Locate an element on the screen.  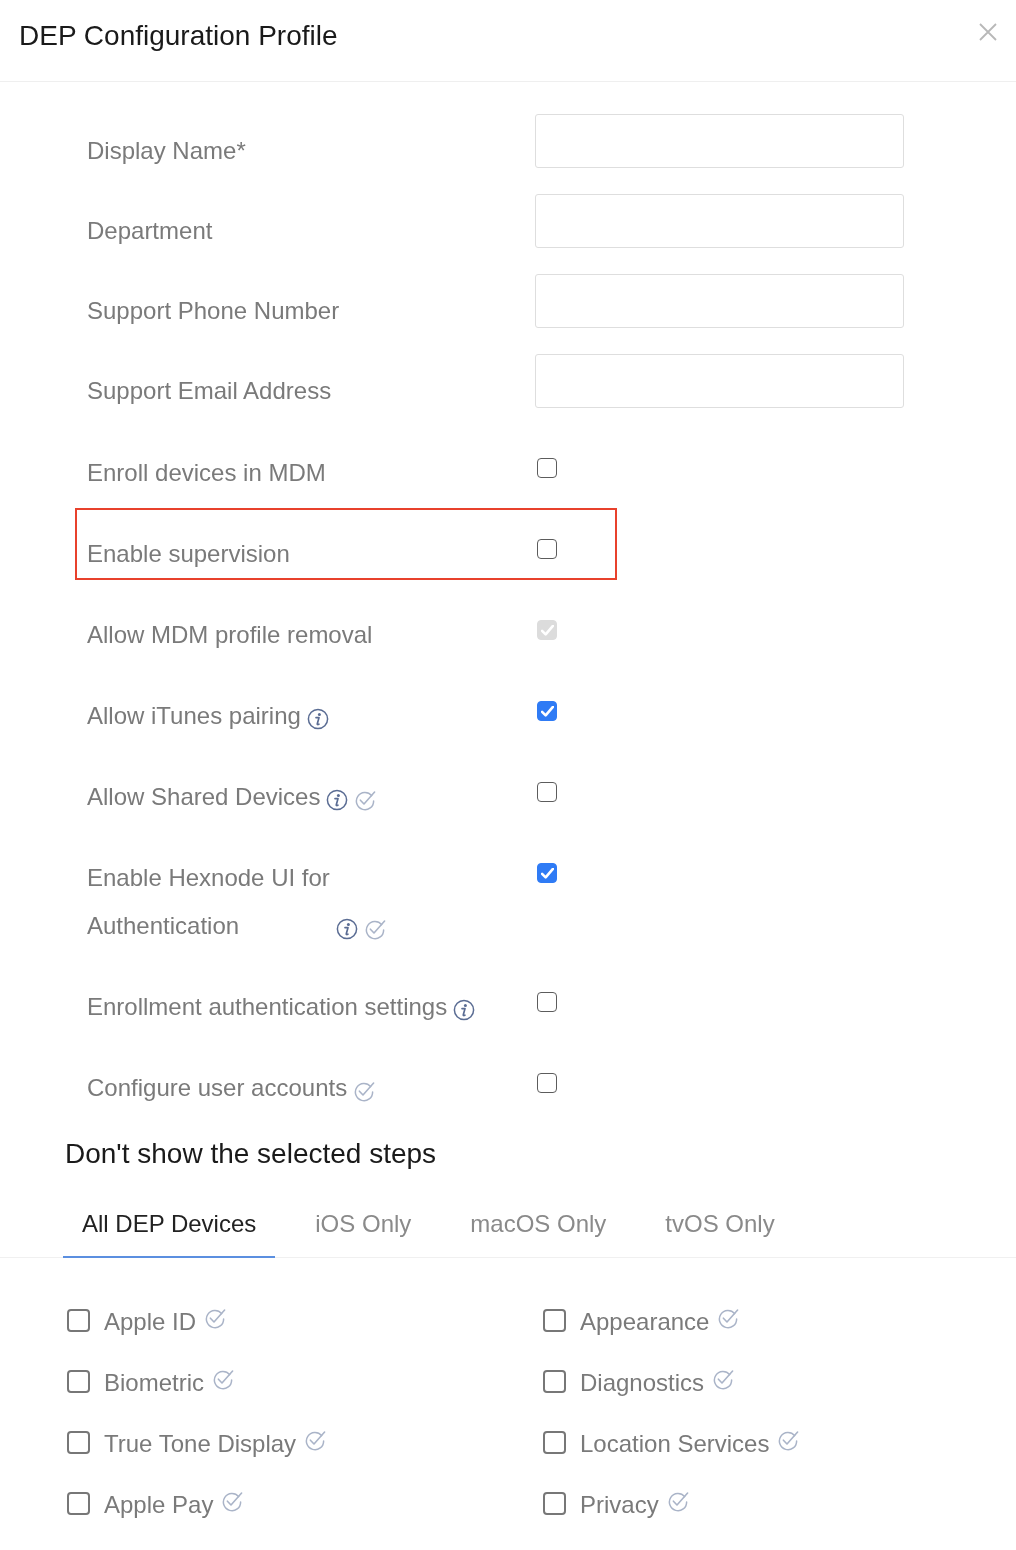
option-label: Enable Hexnode UI for Authentication is located at coordinates (208, 902).